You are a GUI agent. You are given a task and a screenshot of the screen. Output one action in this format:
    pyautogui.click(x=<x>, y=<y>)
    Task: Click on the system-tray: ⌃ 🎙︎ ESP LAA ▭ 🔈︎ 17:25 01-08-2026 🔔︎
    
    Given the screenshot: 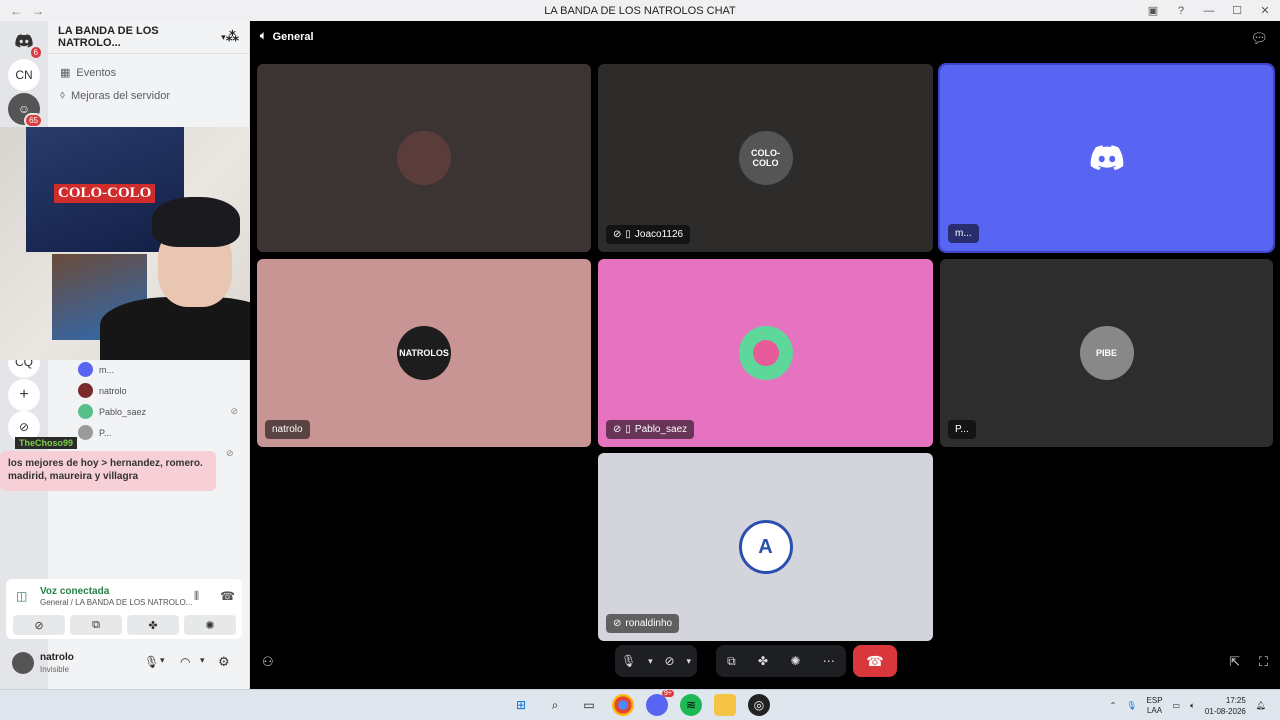 What is the action you would take?
    pyautogui.click(x=1188, y=705)
    